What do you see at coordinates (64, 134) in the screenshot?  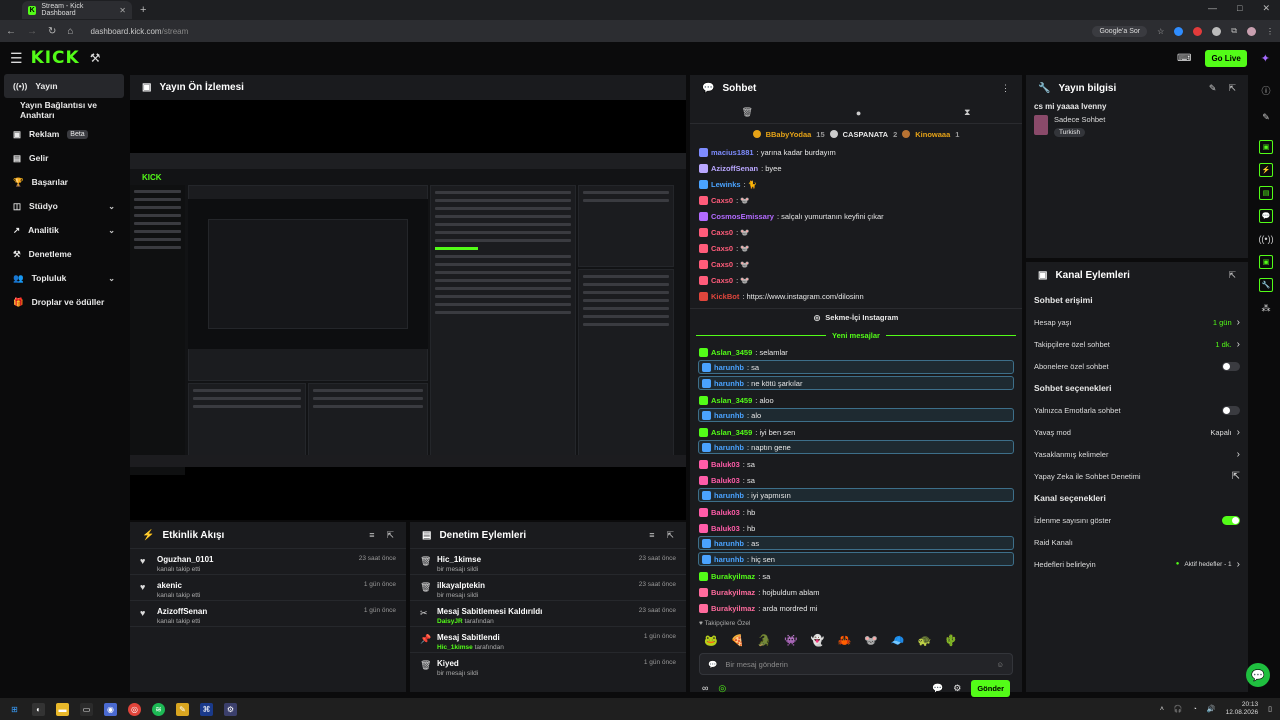 I see `sidebar-item-reklam: ▣ Reklam Beta` at bounding box center [64, 134].